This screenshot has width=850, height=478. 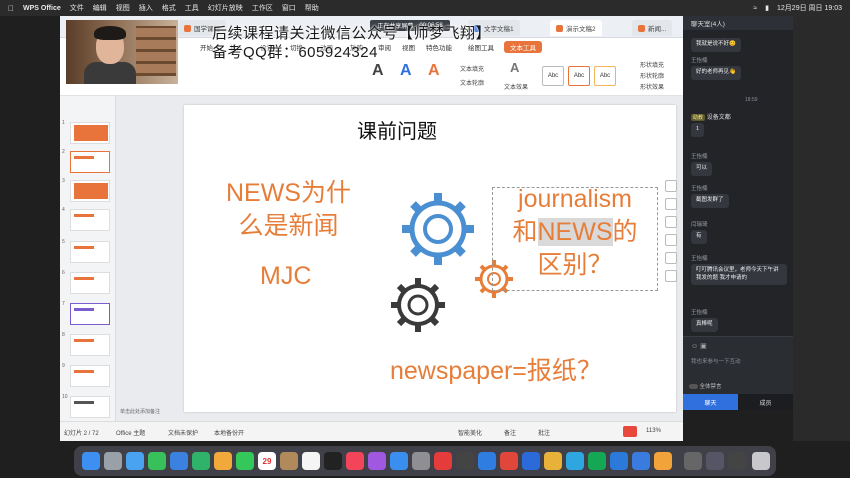 I want to click on mail-icon, so click(x=179, y=461).